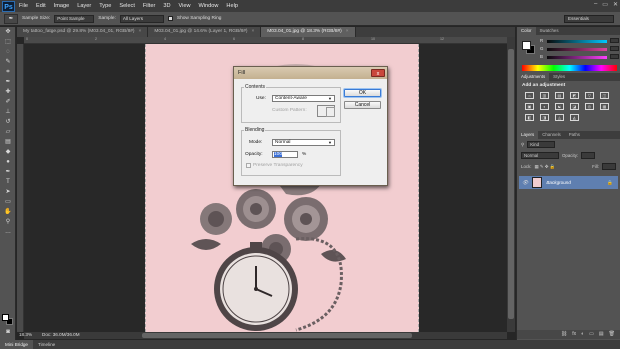  I want to click on exposure-icon: ◩, so click(574, 95).